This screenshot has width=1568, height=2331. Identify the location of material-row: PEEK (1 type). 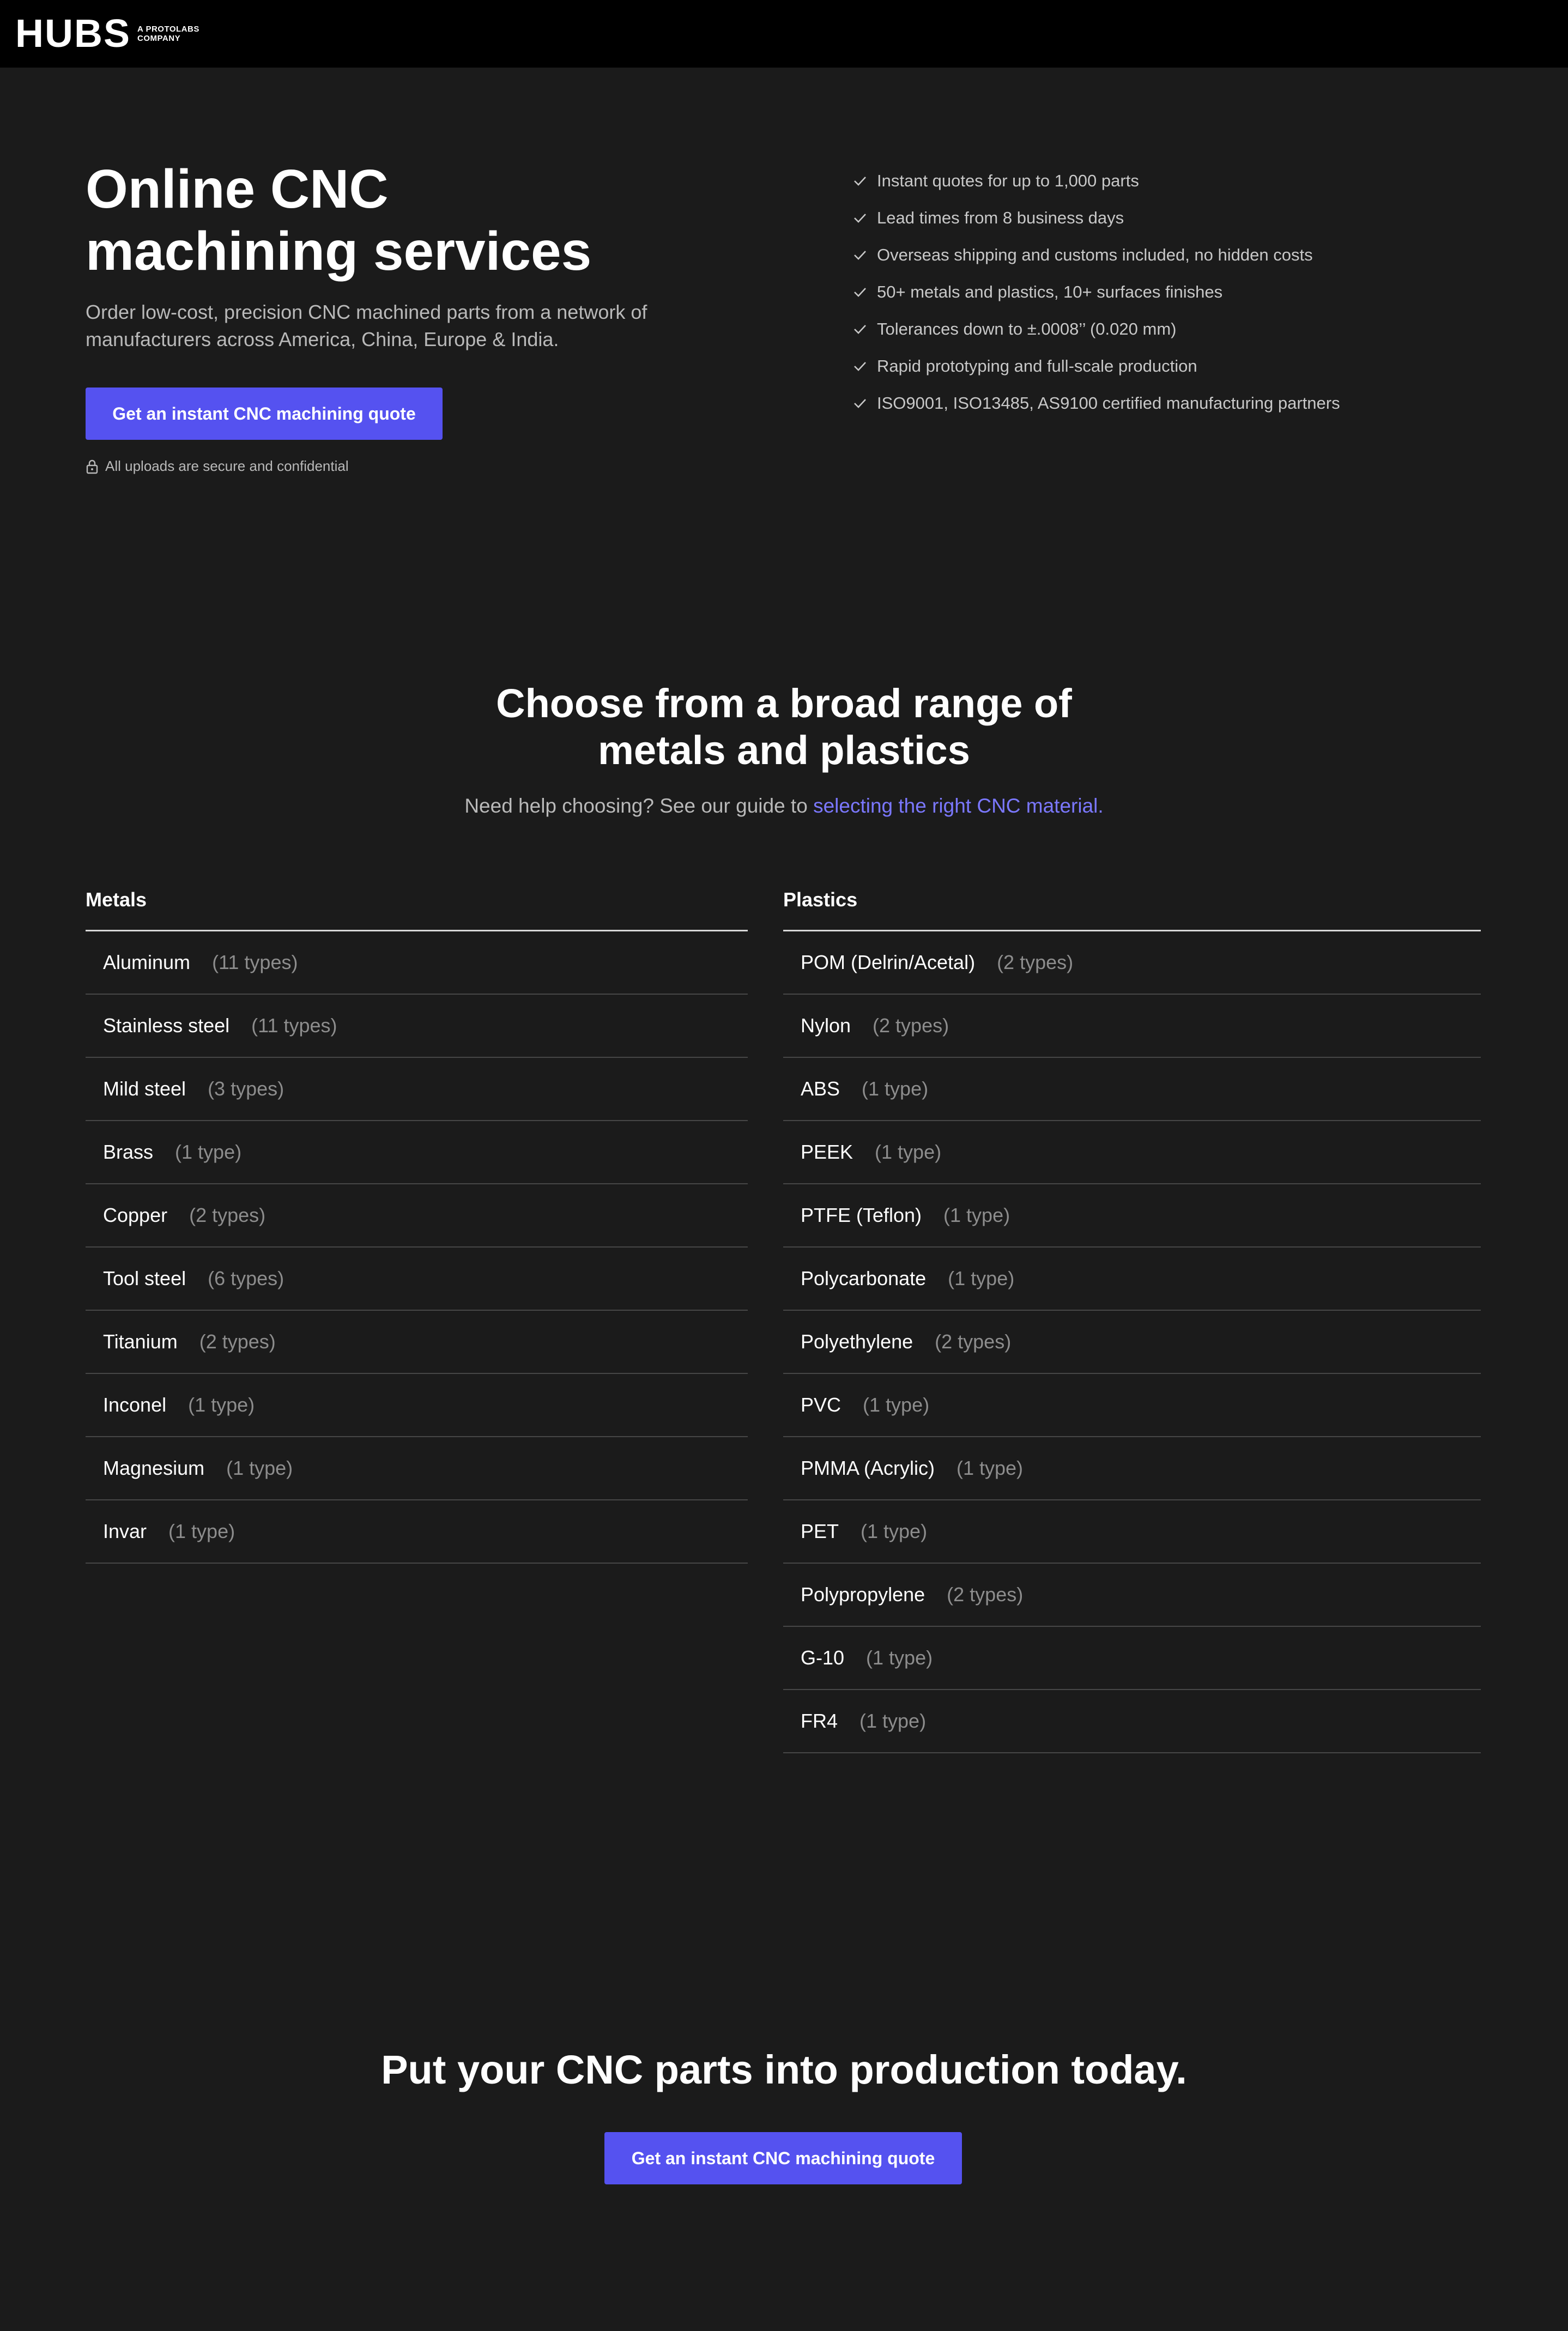
(1132, 1152).